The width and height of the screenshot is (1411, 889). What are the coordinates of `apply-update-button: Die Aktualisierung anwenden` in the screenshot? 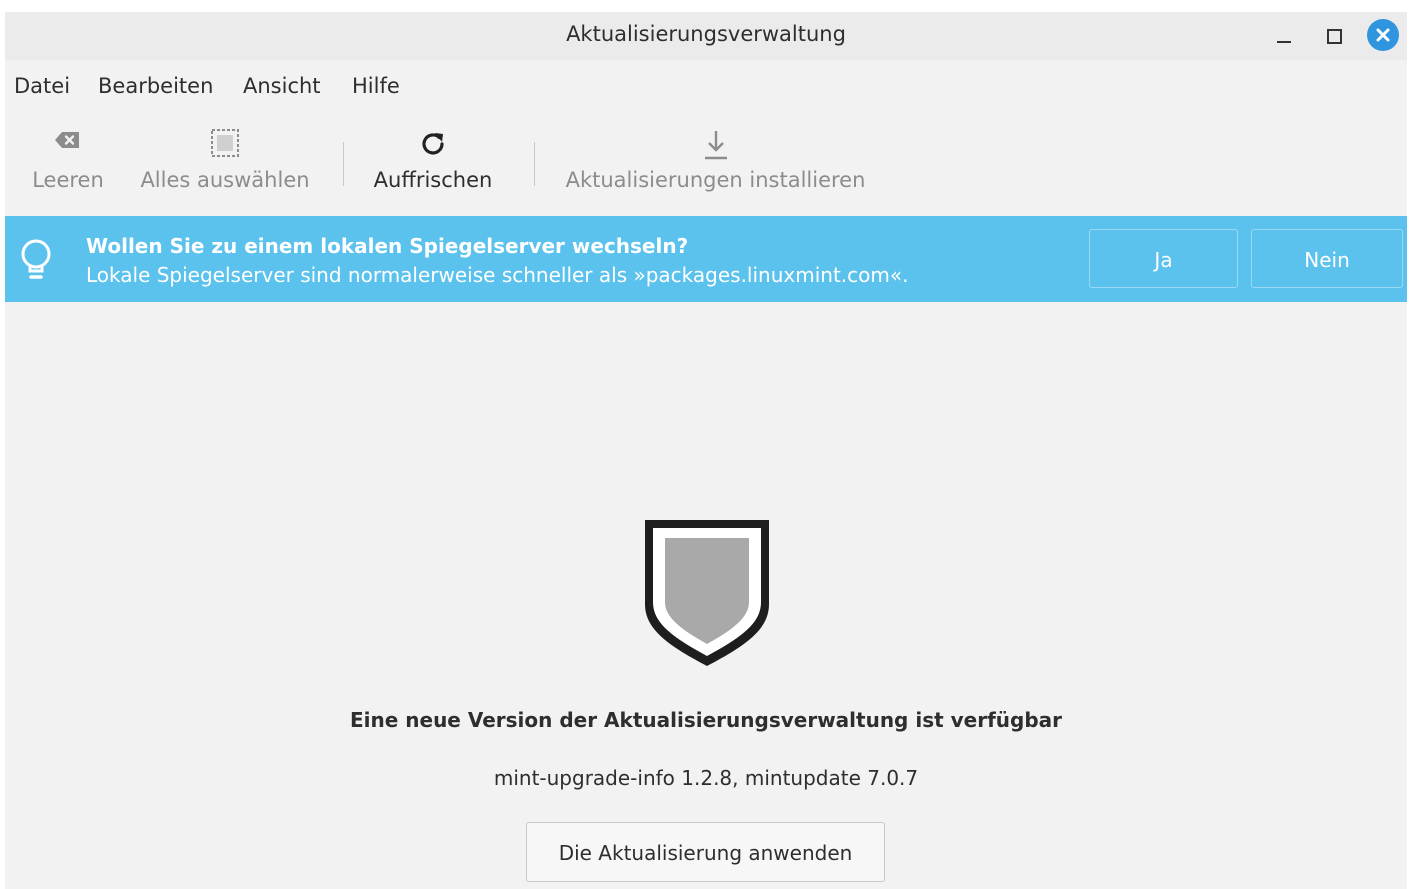 It's located at (705, 852).